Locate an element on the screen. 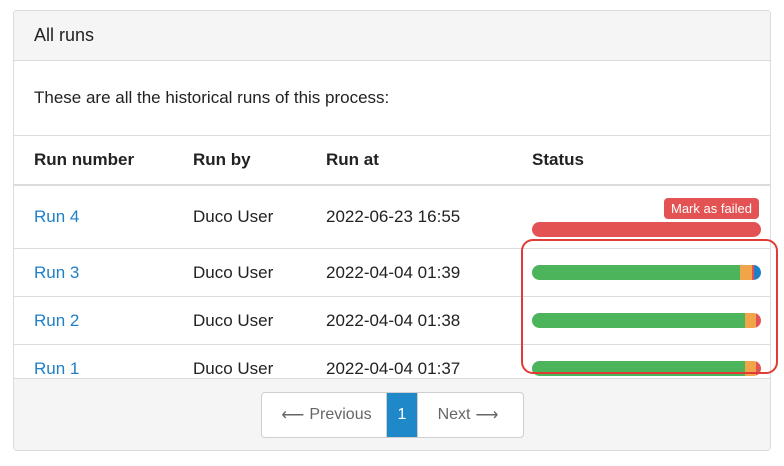  panel-title: All runs is located at coordinates (64, 35).